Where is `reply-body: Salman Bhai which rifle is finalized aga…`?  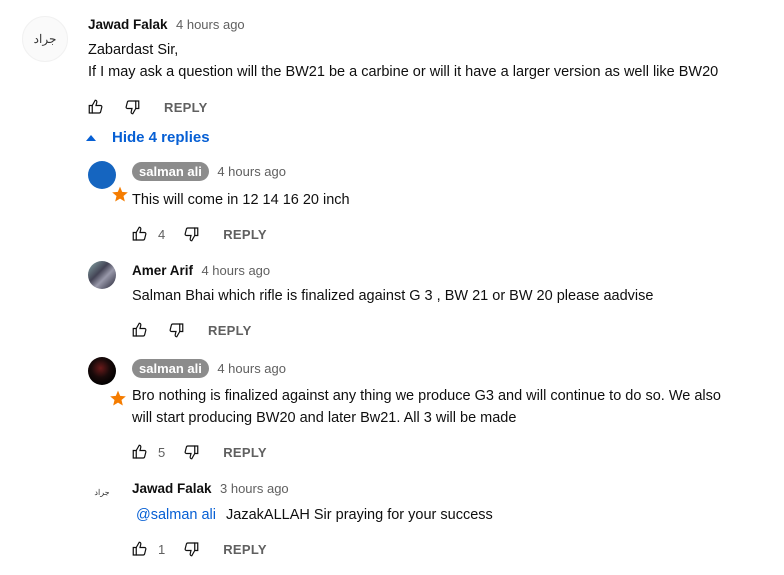
reply-body: Salman Bhai which rifle is finalized aga… is located at coordinates (393, 296).